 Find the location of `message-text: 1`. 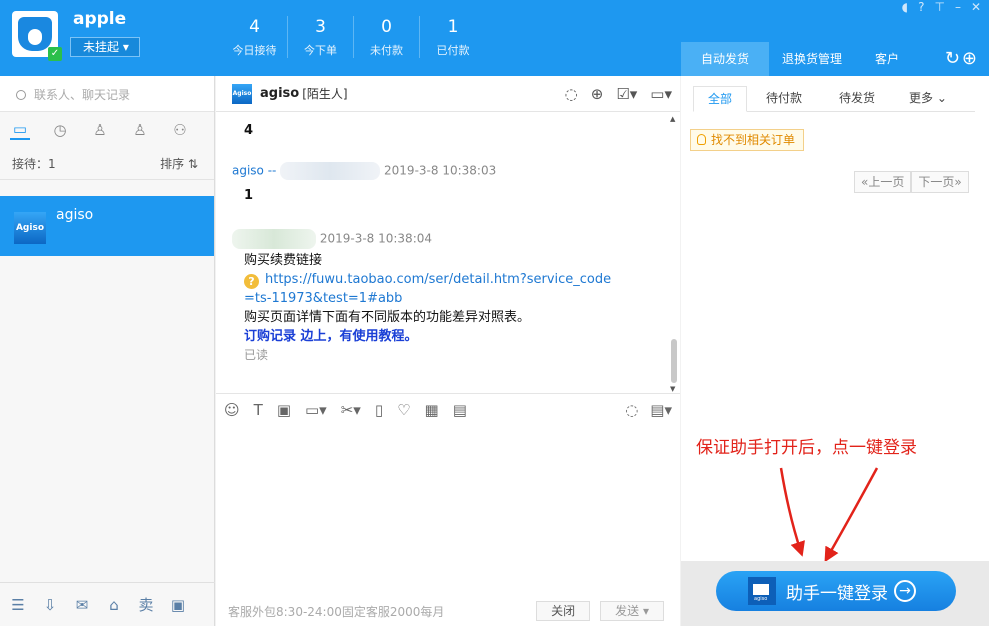

message-text: 1 is located at coordinates (249, 195).